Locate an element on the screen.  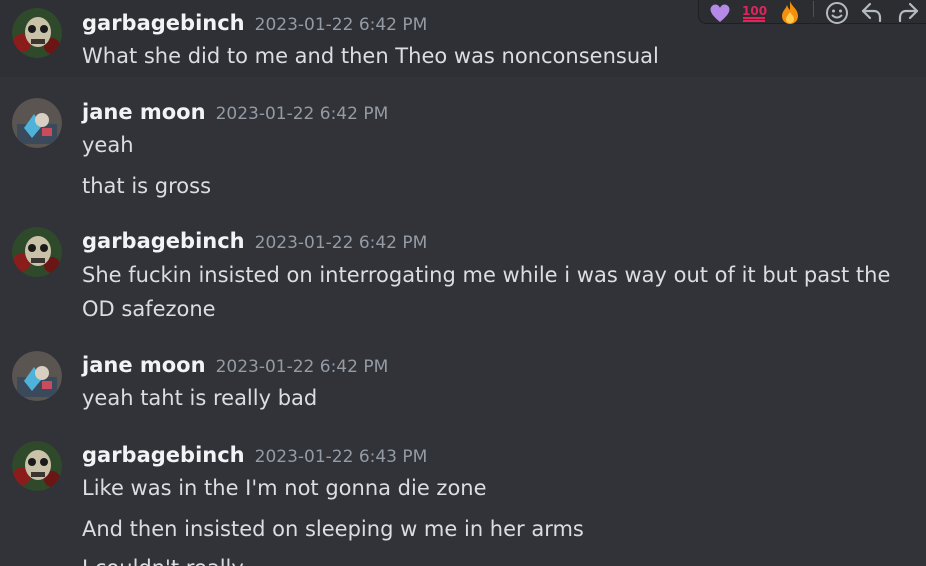
forward-icon is located at coordinates (908, 12).